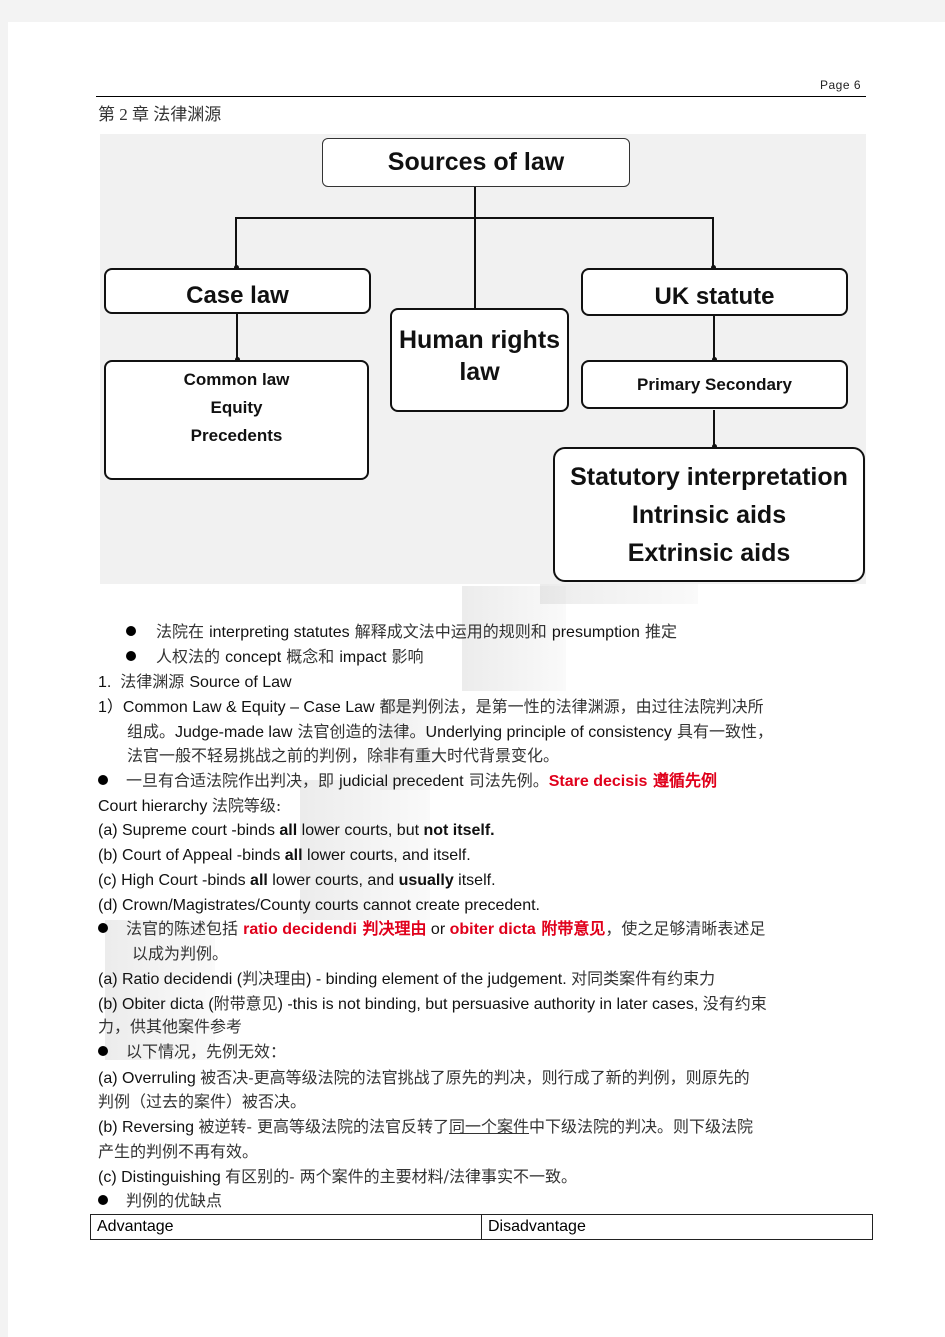 The height and width of the screenshot is (1337, 945). I want to click on text-zh: 判例（过去的案件）被否决。, so click(202, 1101).